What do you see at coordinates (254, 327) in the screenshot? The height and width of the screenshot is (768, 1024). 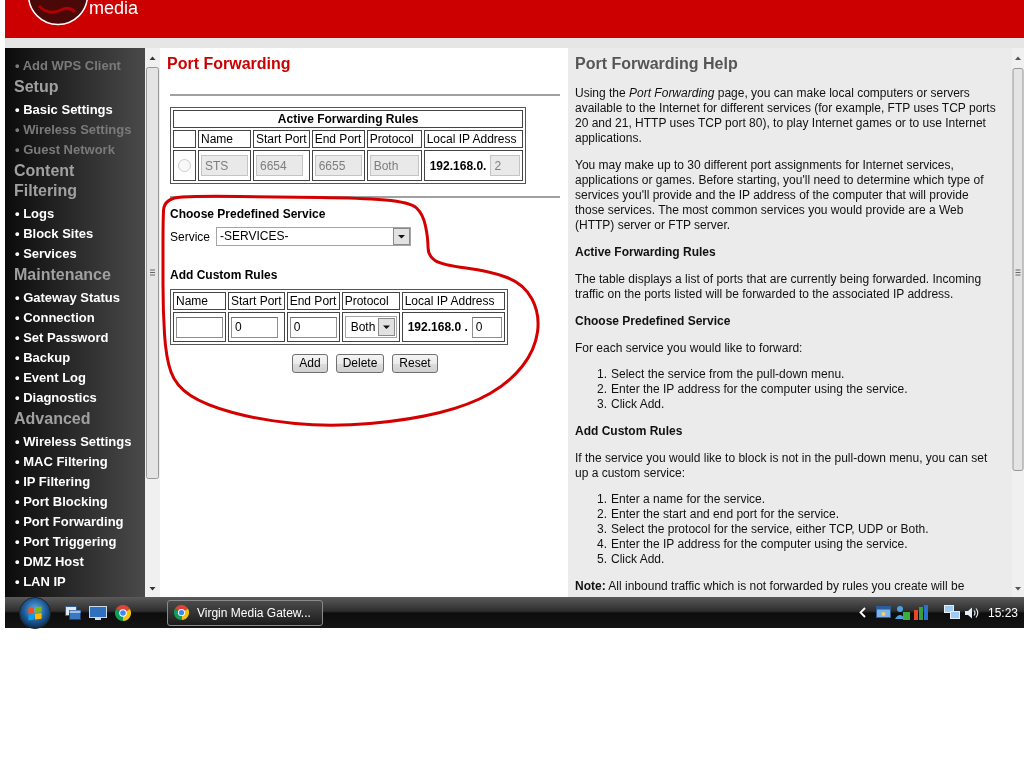 I see `start-port-field: 0` at bounding box center [254, 327].